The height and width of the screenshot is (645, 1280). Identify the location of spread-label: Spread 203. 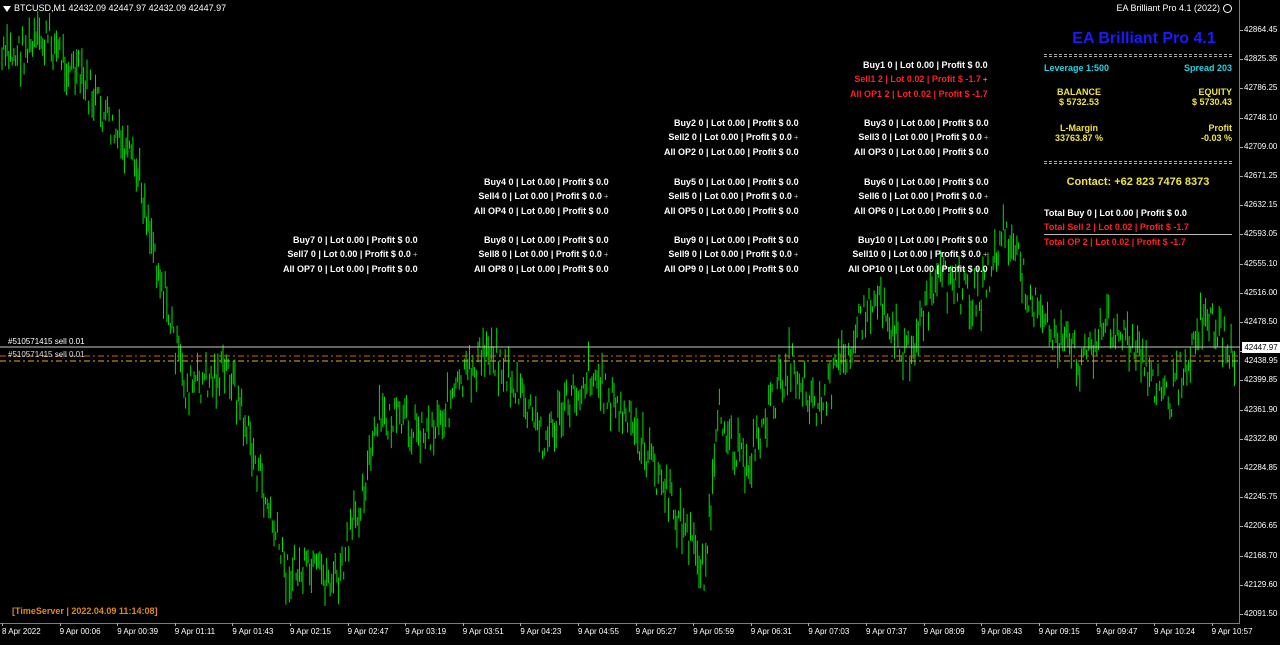
(1207, 68).